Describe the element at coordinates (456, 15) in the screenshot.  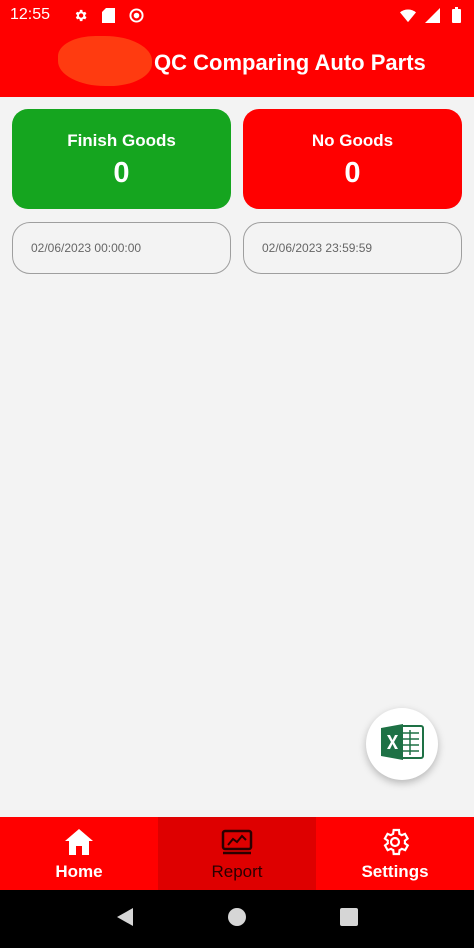
I see `battery-icon` at that location.